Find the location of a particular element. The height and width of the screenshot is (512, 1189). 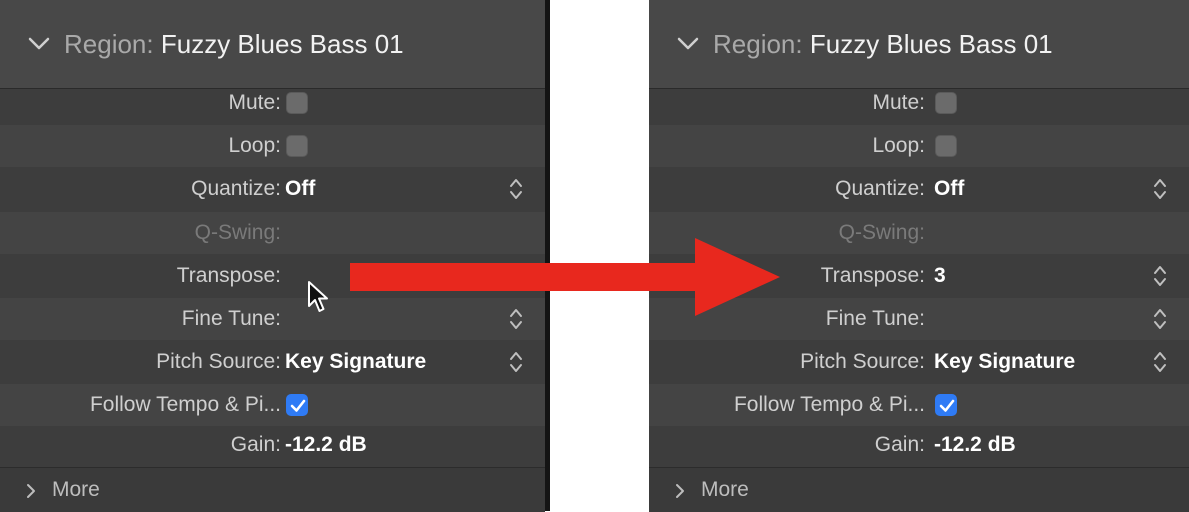

red-arrow-icon is located at coordinates (565, 277).